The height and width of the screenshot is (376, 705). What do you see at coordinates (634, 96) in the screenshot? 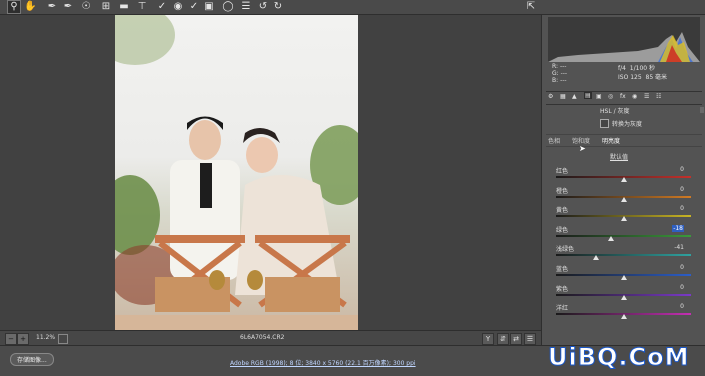
I see `camera-calibration-tab-icon: ◉` at bounding box center [634, 96].